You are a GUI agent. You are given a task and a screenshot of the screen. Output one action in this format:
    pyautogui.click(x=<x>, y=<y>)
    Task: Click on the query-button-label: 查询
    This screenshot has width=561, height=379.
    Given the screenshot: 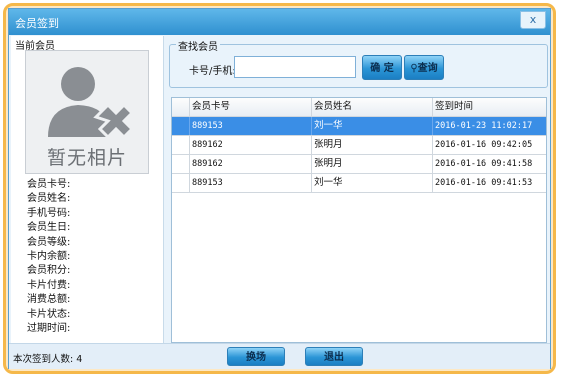 What is the action you would take?
    pyautogui.click(x=427, y=68)
    